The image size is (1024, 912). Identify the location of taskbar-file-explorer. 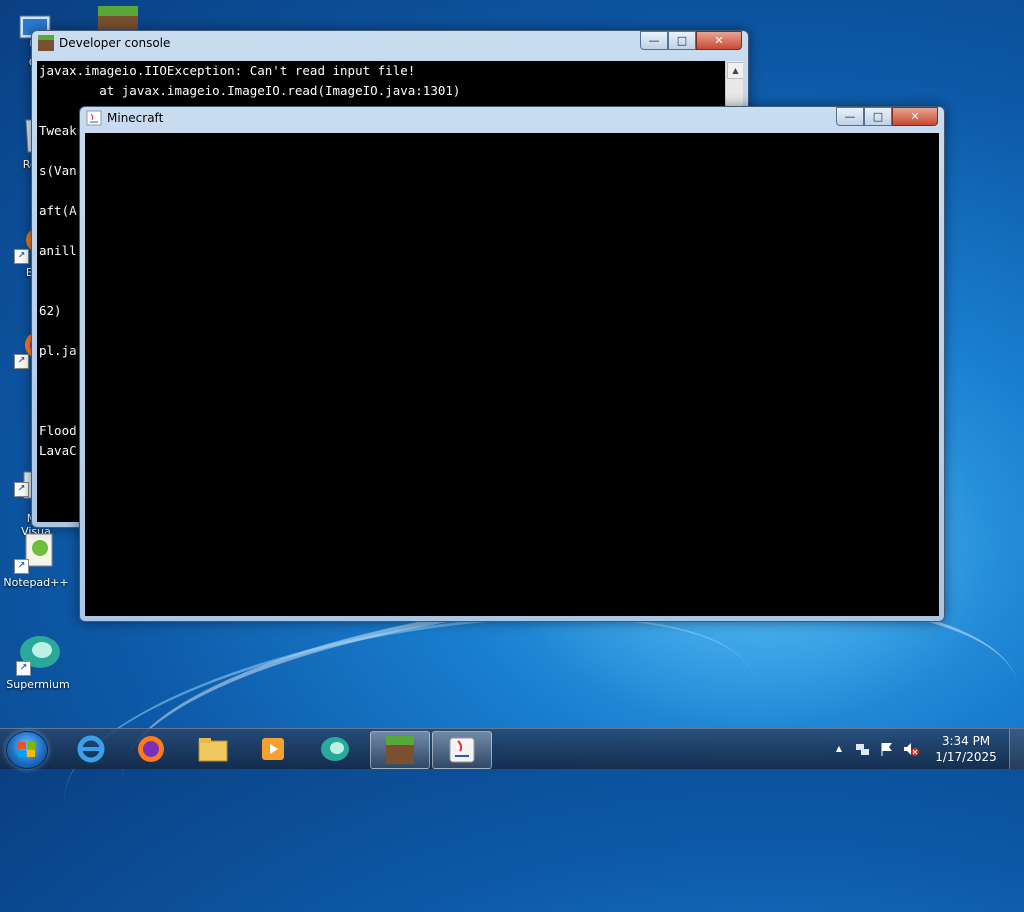
(213, 749).